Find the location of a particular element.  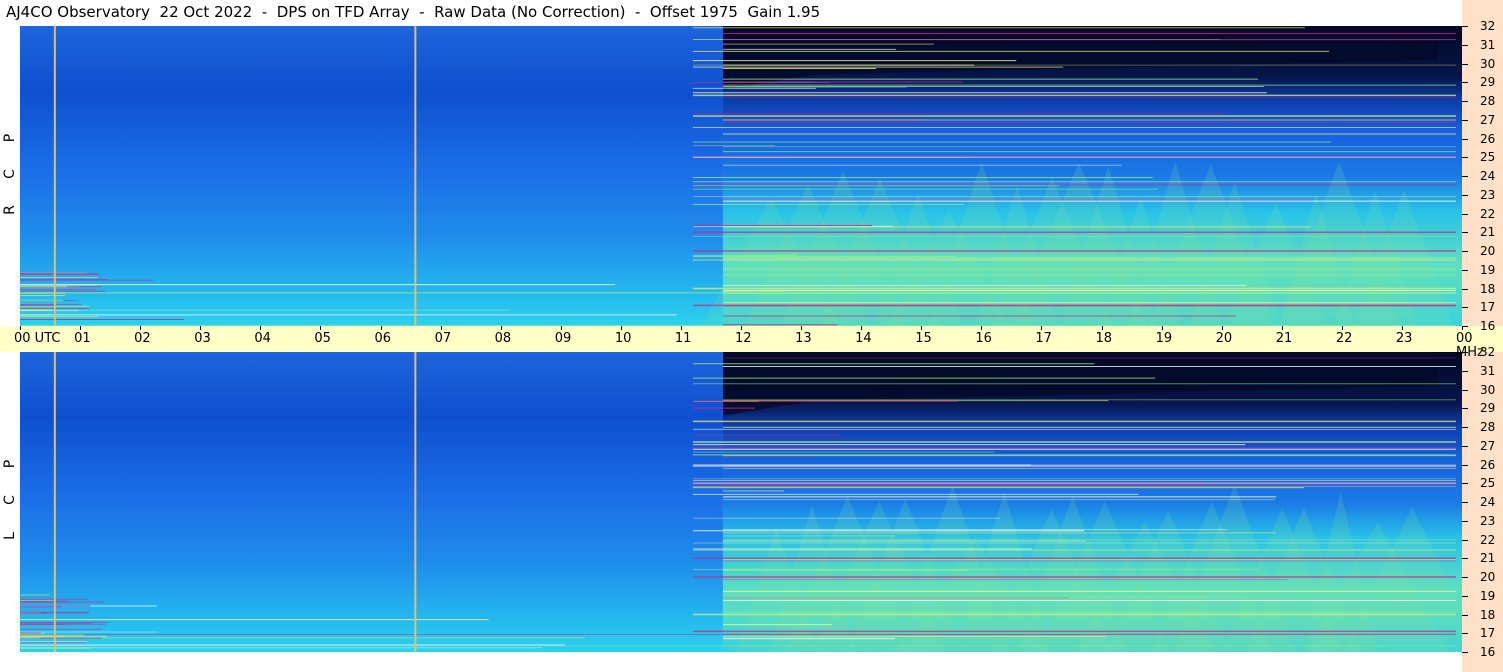

lcp-side-label: P C L is located at coordinates (10, 512).